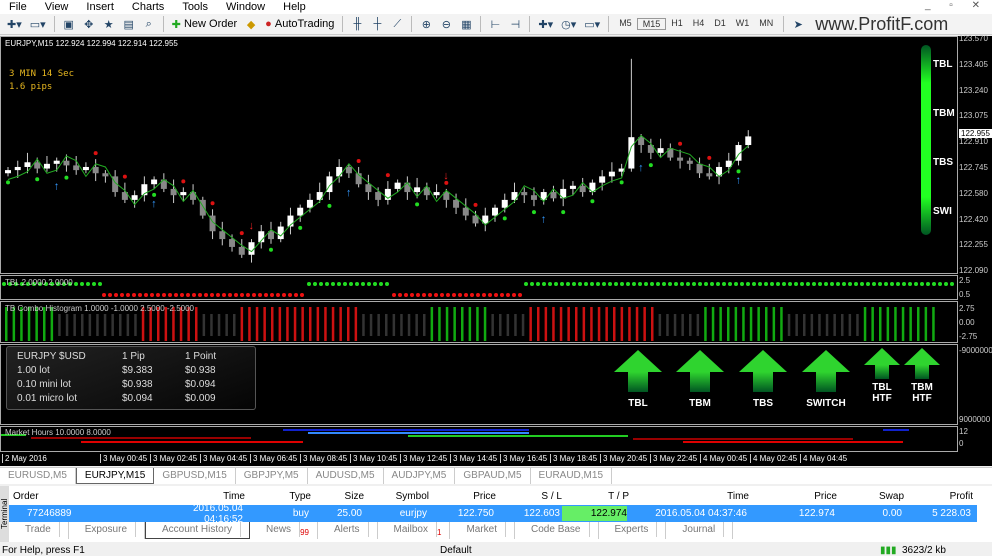 This screenshot has height=556, width=992. What do you see at coordinates (204, 24) in the screenshot?
I see `new-order-button: ✚ New Order` at bounding box center [204, 24].